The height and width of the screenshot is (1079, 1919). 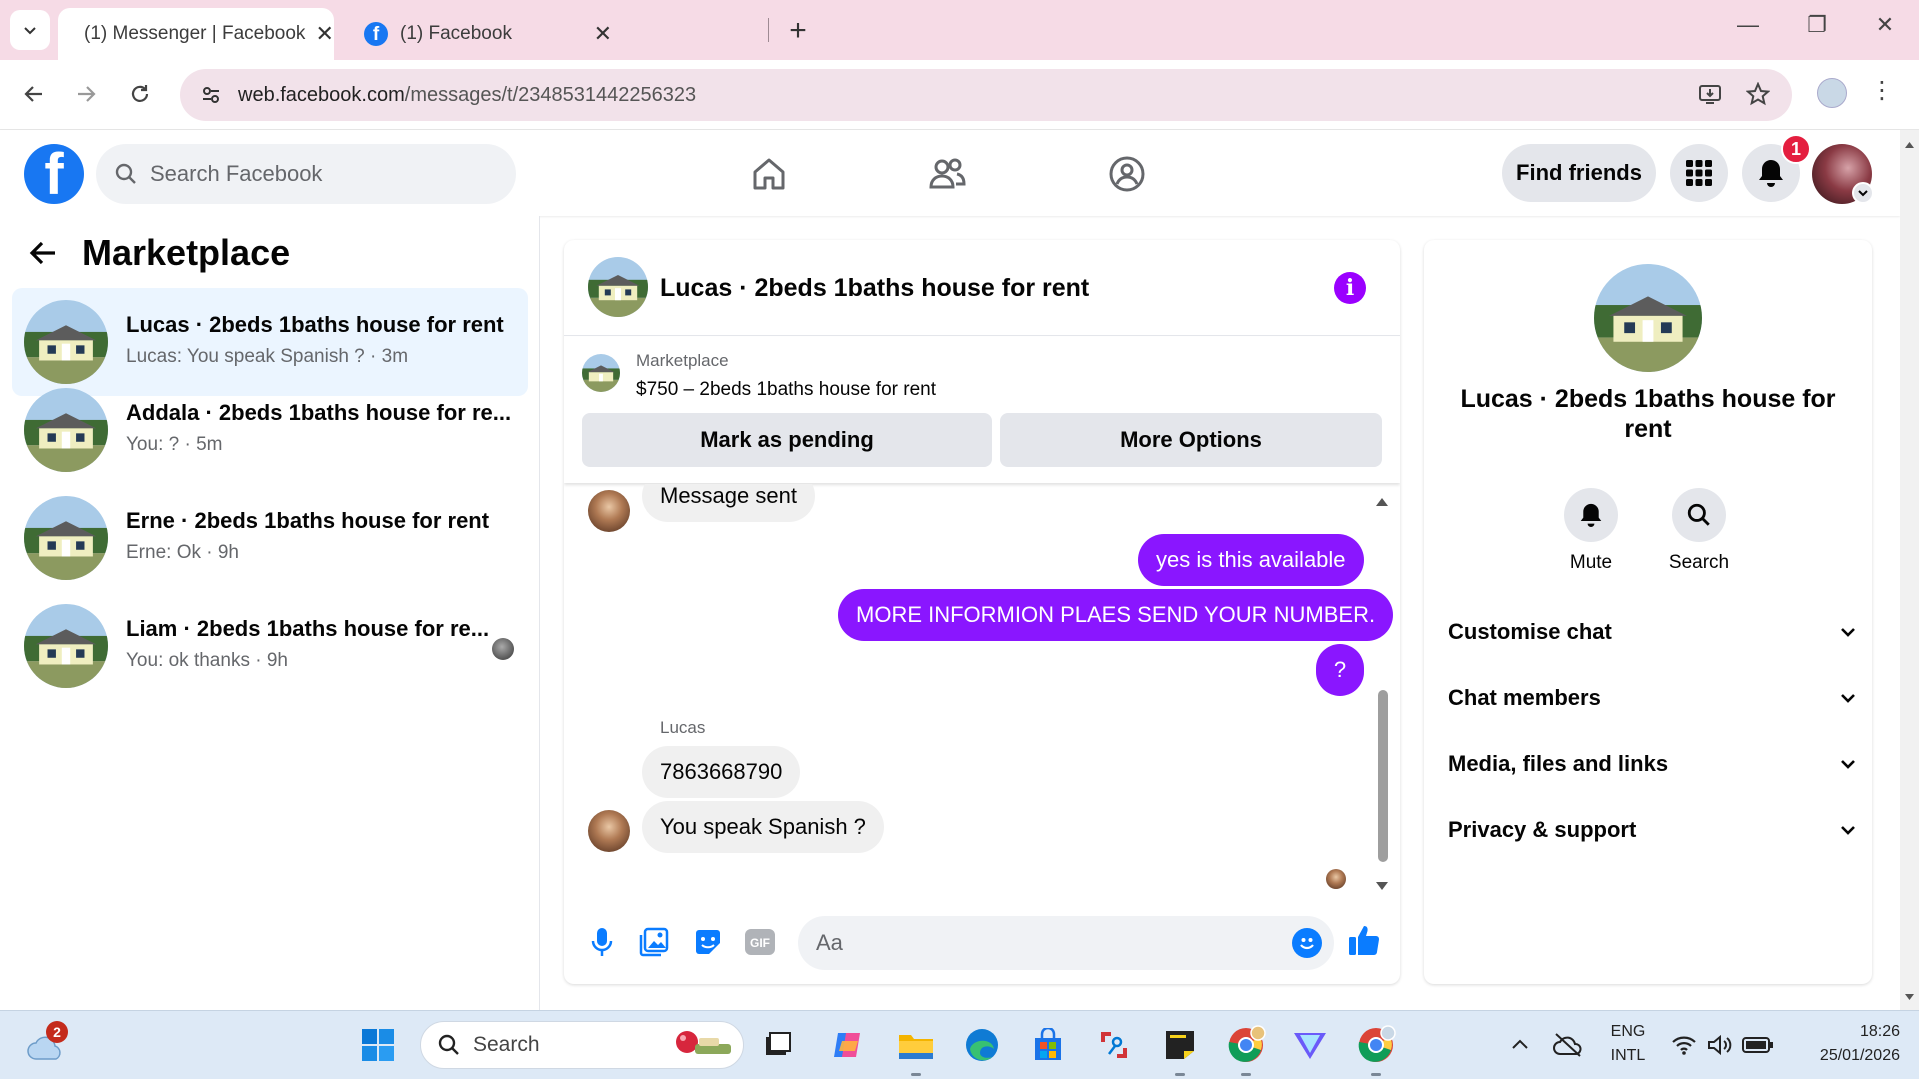 What do you see at coordinates (1885, 25) in the screenshot?
I see `close-window-button: ✕` at bounding box center [1885, 25].